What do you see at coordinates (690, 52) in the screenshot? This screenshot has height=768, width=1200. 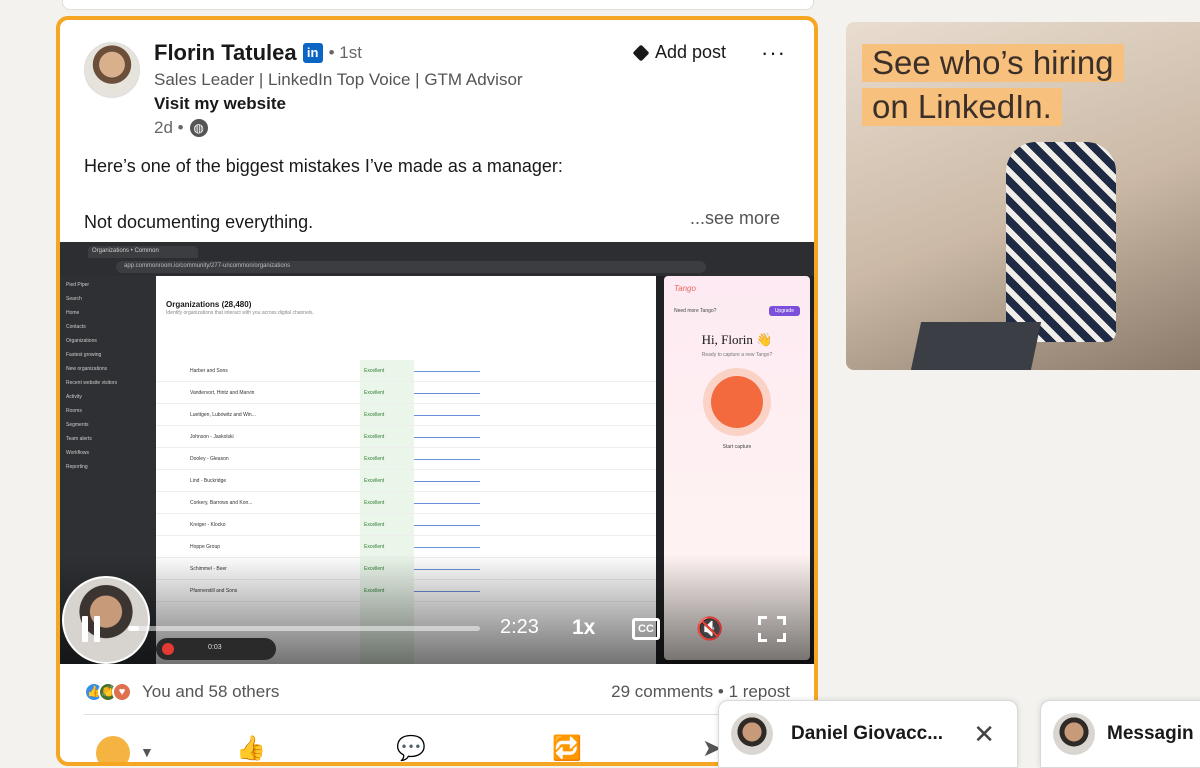 I see `add-post-label: Add post` at bounding box center [690, 52].